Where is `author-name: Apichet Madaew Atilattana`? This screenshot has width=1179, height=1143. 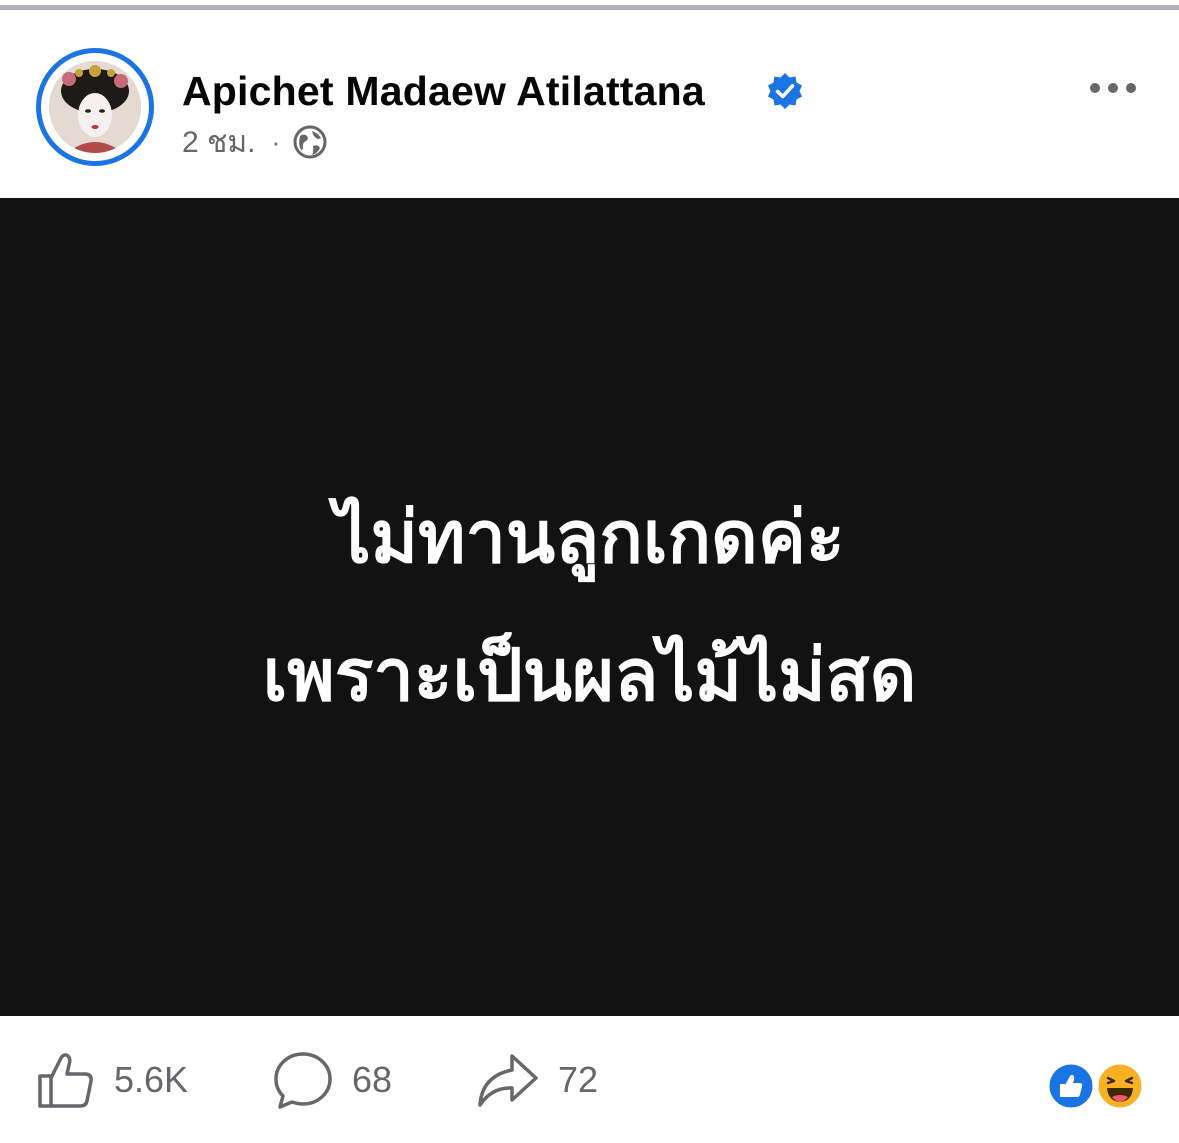
author-name: Apichet Madaew Atilattana is located at coordinates (443, 91).